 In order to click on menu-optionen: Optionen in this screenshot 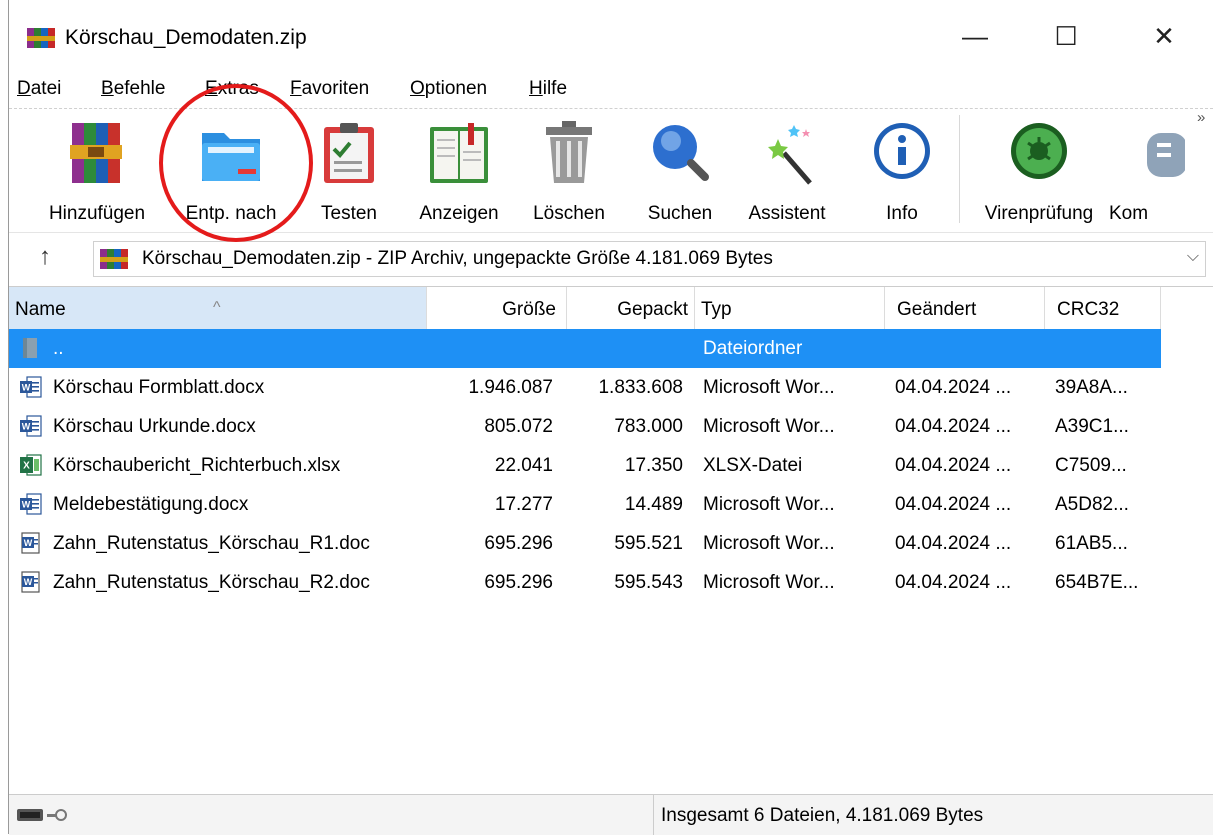, I will do `click(448, 89)`.